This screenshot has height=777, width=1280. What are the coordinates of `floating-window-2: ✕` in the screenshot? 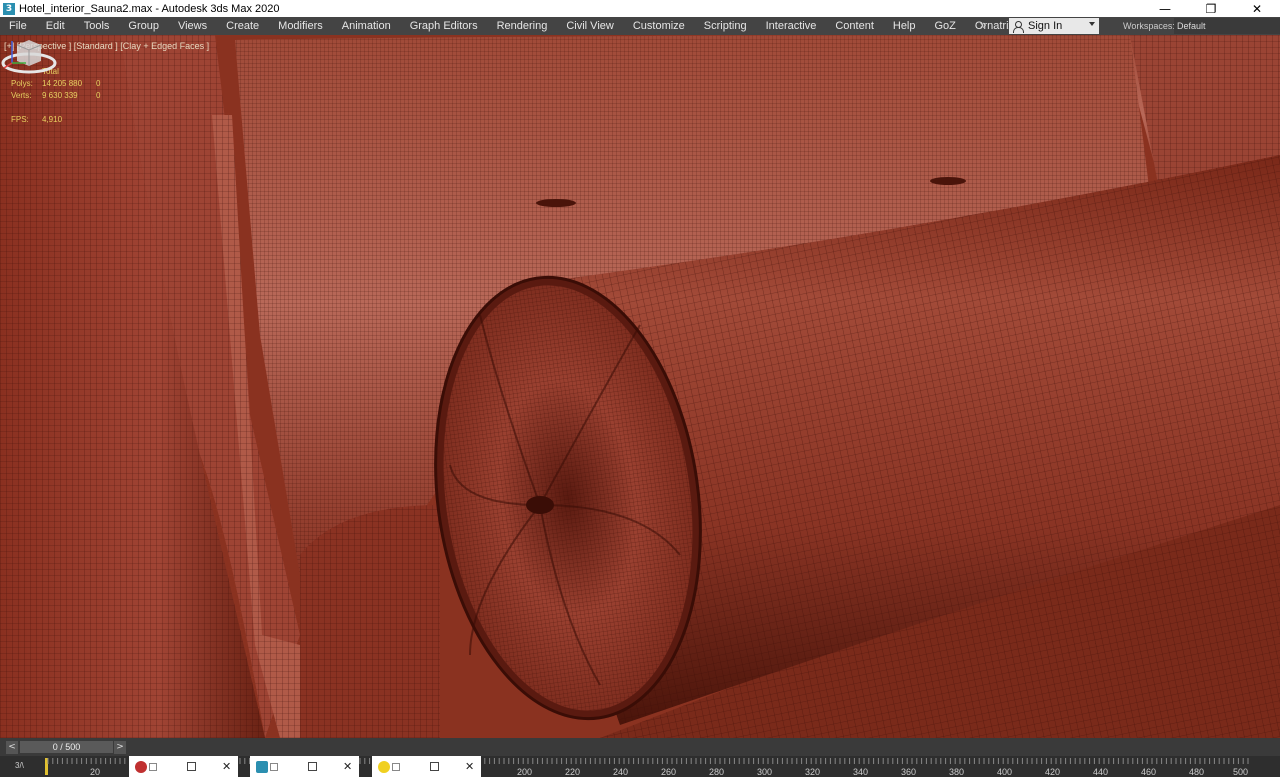 It's located at (304, 766).